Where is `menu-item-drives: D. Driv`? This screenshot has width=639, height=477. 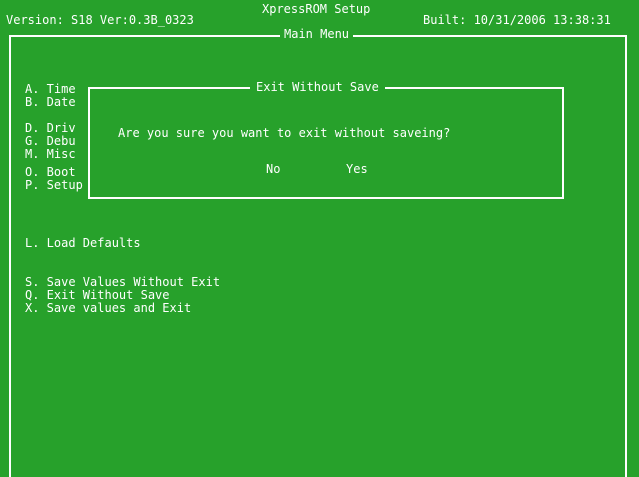
menu-item-drives: D. Driv is located at coordinates (50, 128).